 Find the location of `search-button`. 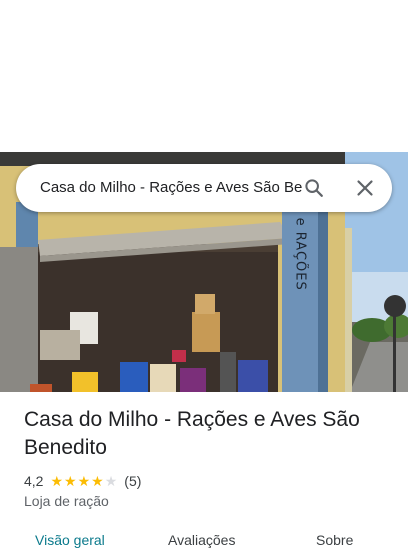

search-button is located at coordinates (314, 188).